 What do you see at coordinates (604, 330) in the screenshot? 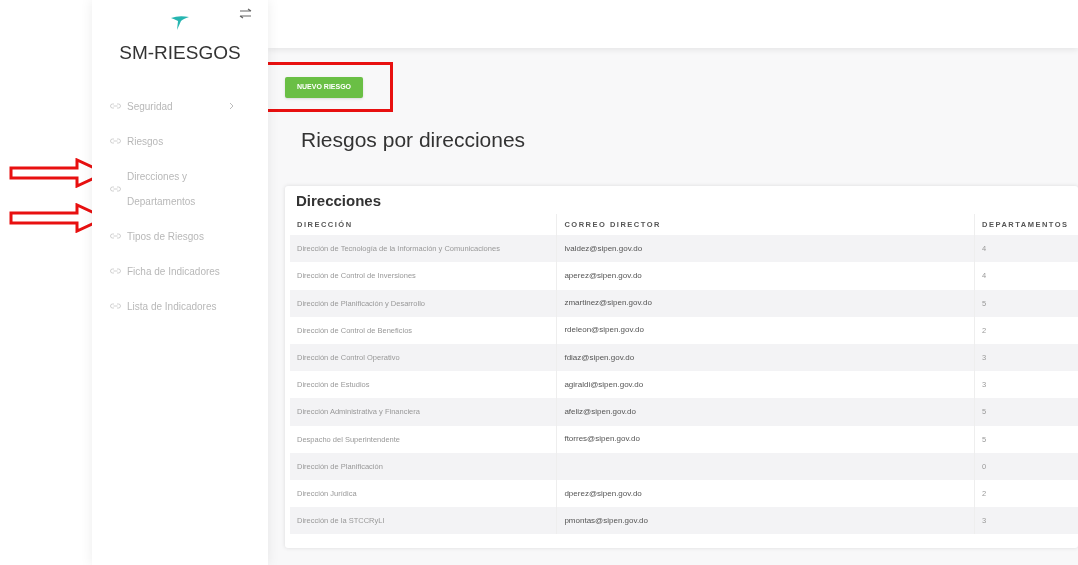
I see `table-cell: rdeleon@sipen.gov.do` at bounding box center [604, 330].